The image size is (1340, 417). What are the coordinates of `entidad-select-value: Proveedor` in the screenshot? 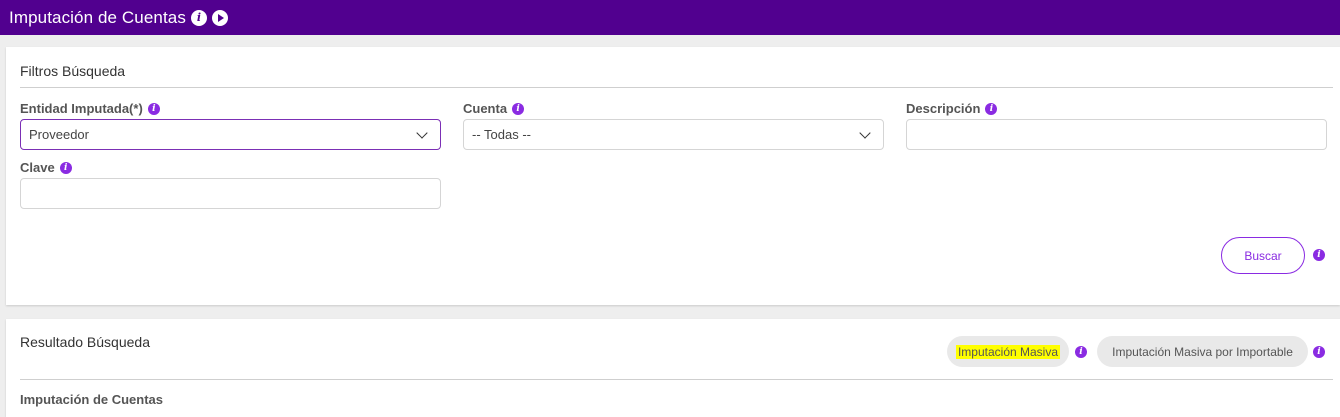 It's located at (59, 134).